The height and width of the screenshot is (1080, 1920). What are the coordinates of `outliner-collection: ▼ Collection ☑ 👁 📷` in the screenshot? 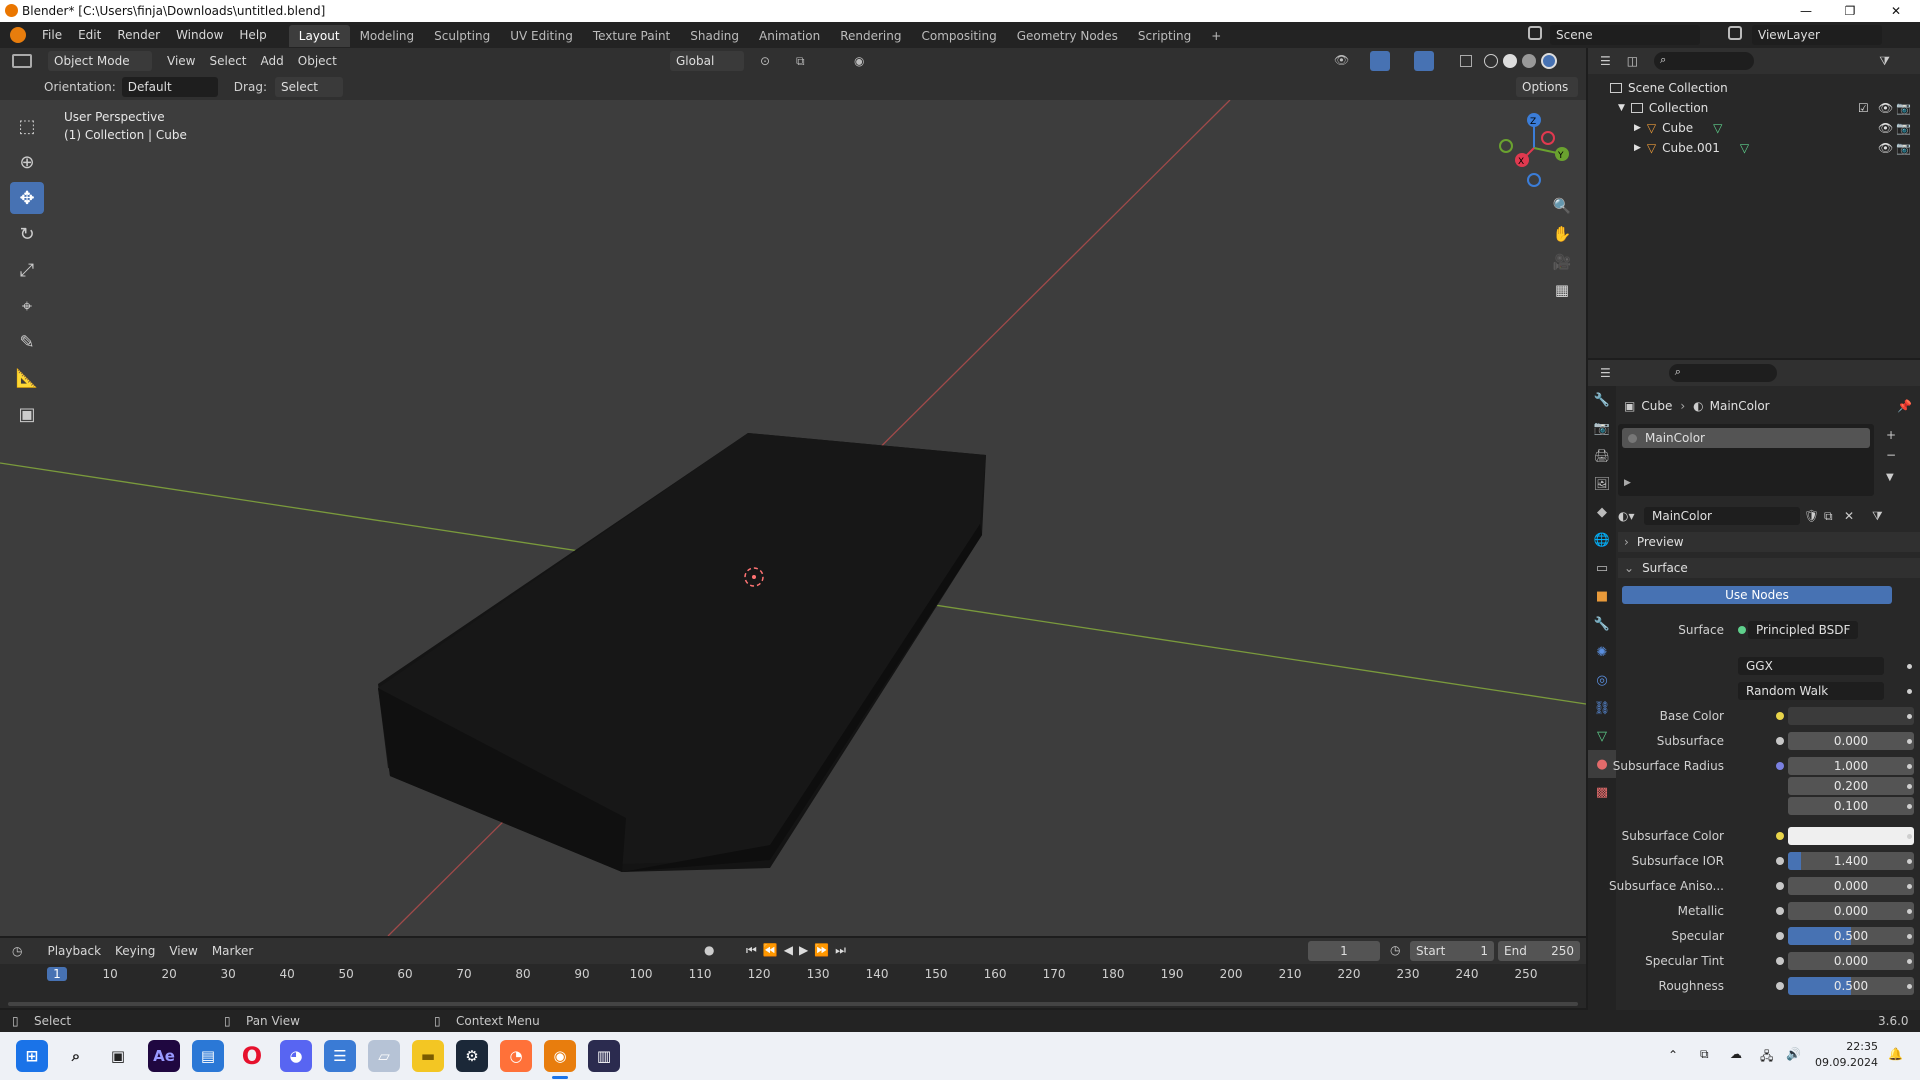 It's located at (1754, 108).